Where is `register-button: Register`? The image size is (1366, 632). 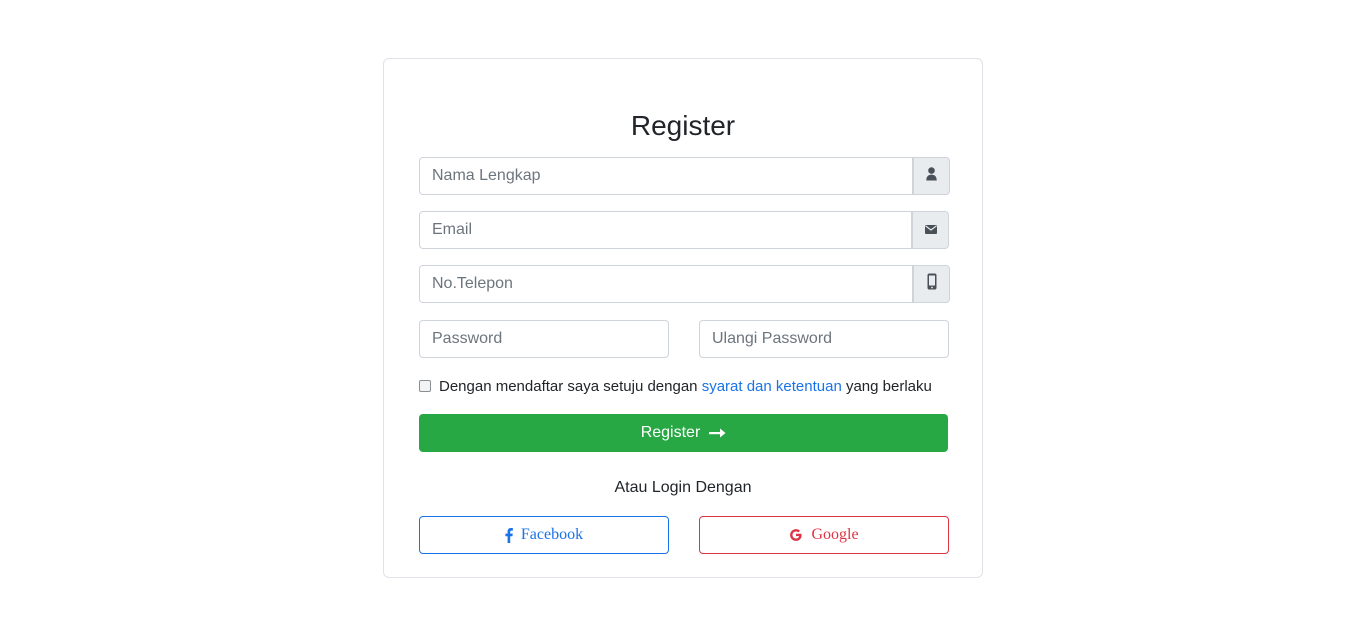 register-button: Register is located at coordinates (683, 433).